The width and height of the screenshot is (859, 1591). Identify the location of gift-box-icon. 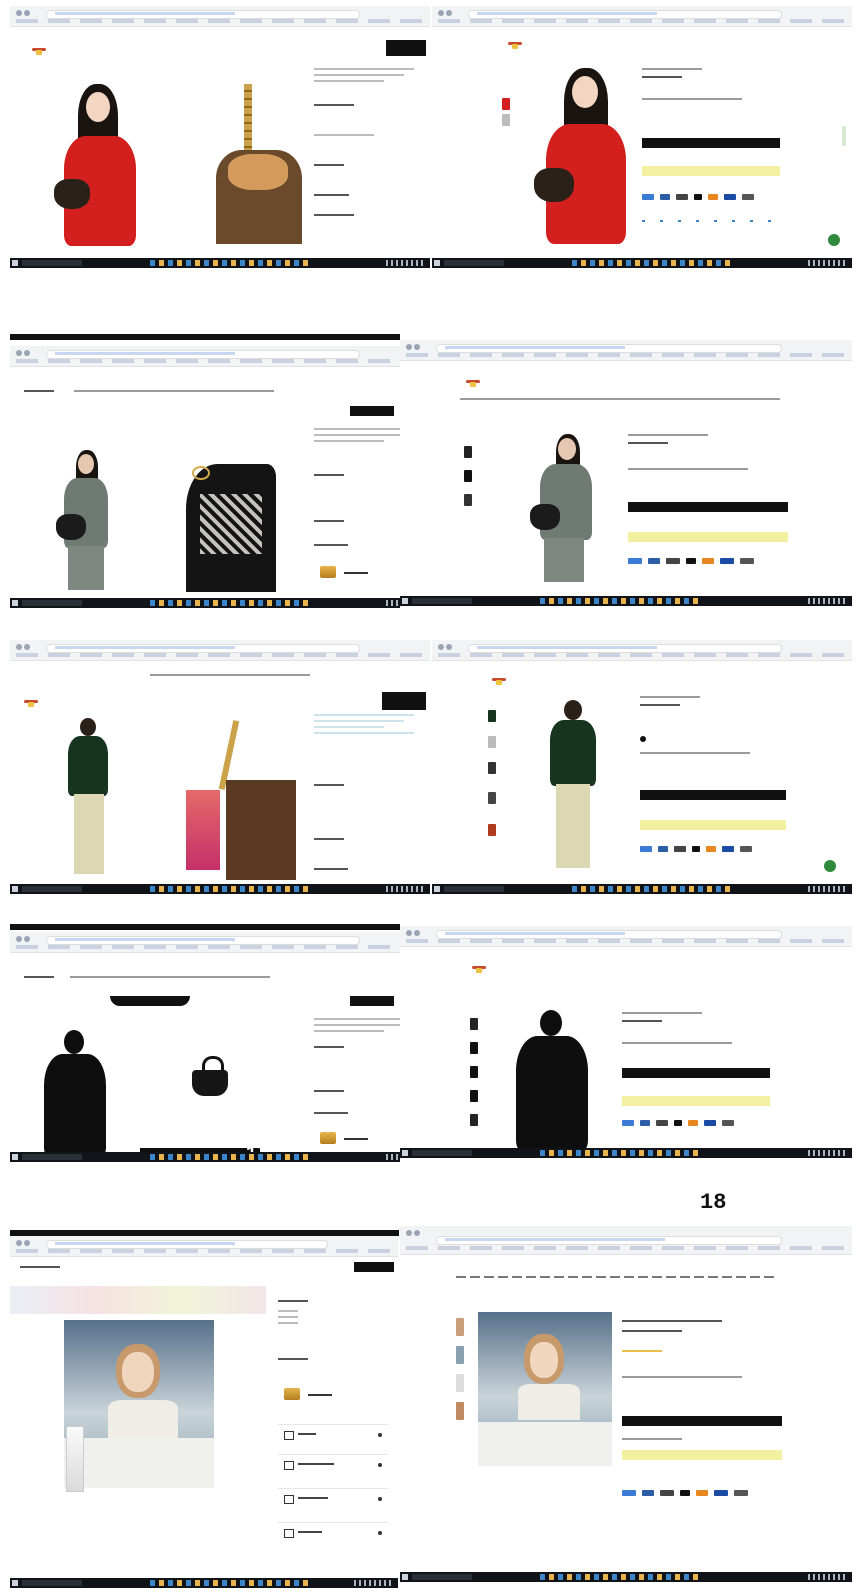
(328, 1138).